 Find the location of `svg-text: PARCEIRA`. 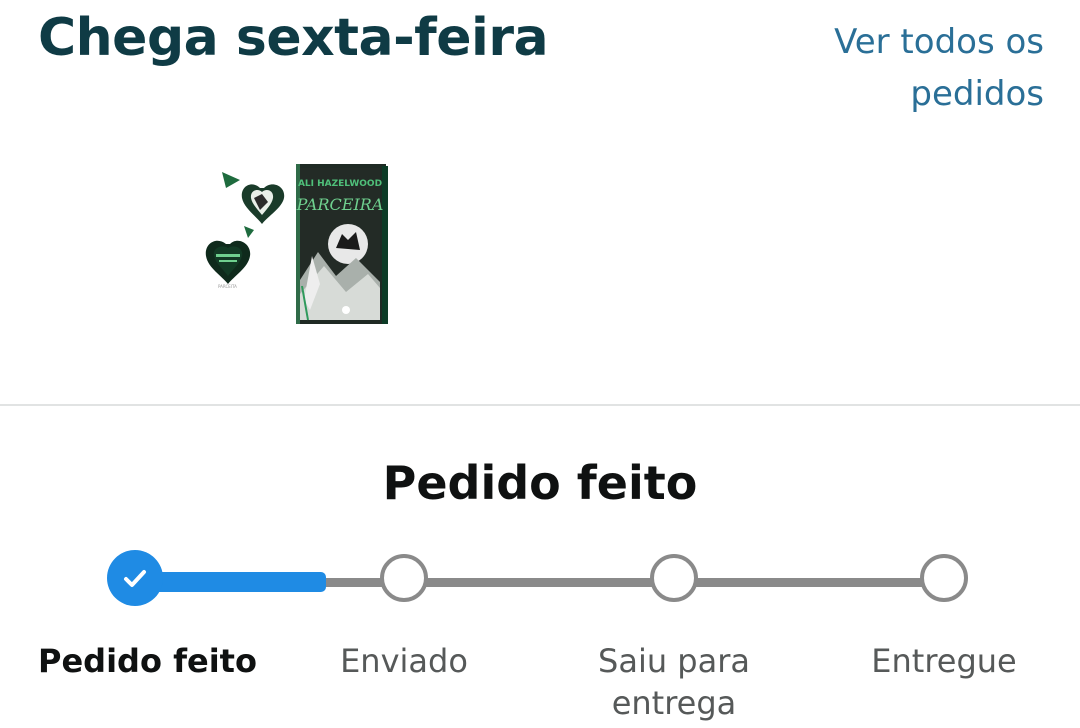

svg-text: PARCEIRA is located at coordinates (340, 204).